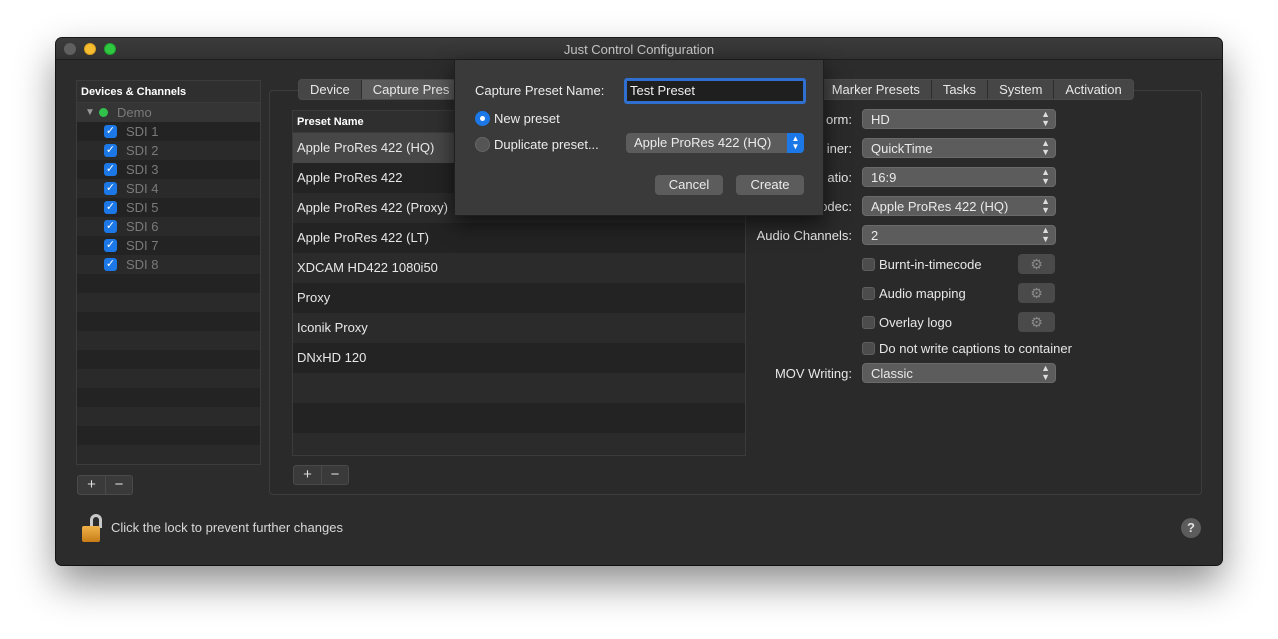 This screenshot has height=639, width=1278. Describe the element at coordinates (519, 328) in the screenshot. I see `preset-row: Iconik Proxy` at that location.